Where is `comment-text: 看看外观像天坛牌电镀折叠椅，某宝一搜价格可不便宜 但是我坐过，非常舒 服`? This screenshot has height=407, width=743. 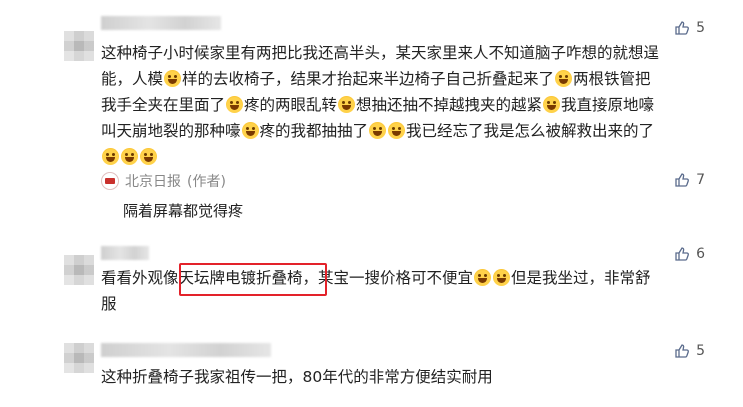
comment-text: 看看外观像天坛牌电镀折叠椅，某宝一搜价格可不便宜 但是我坐过，非常舒 服 is located at coordinates (376, 291).